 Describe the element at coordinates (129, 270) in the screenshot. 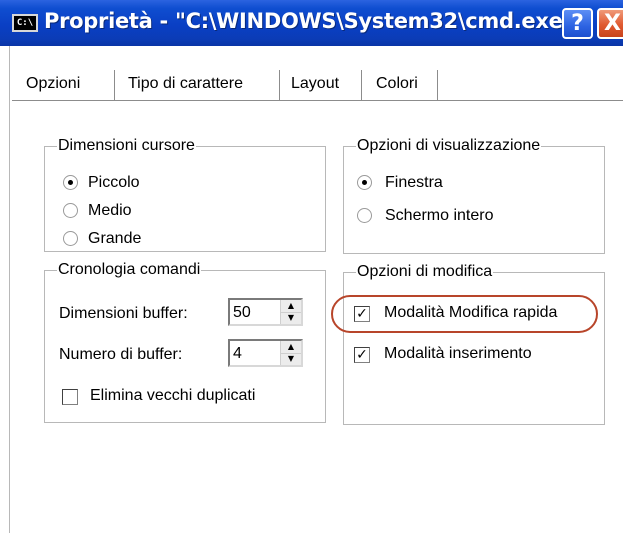

I see `group-legend: Cronologia comandi` at that location.